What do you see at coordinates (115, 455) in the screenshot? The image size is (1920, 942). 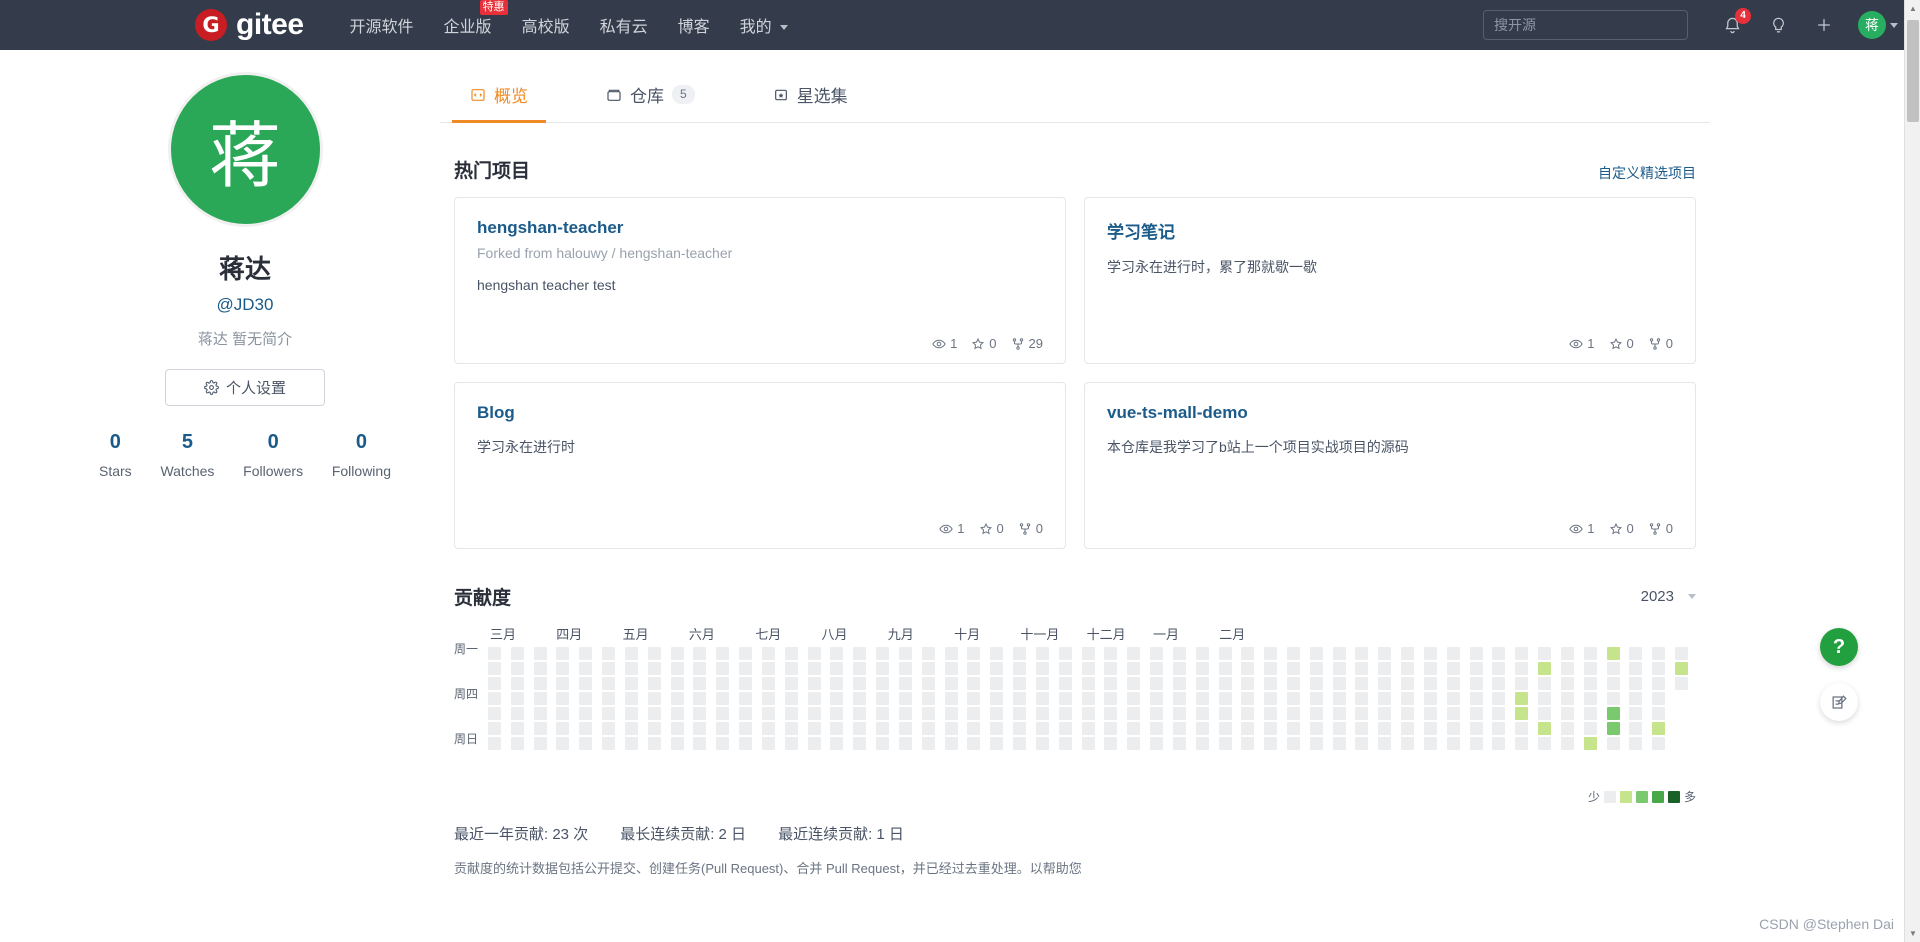 I see `stat-stars: 0 Stars` at bounding box center [115, 455].